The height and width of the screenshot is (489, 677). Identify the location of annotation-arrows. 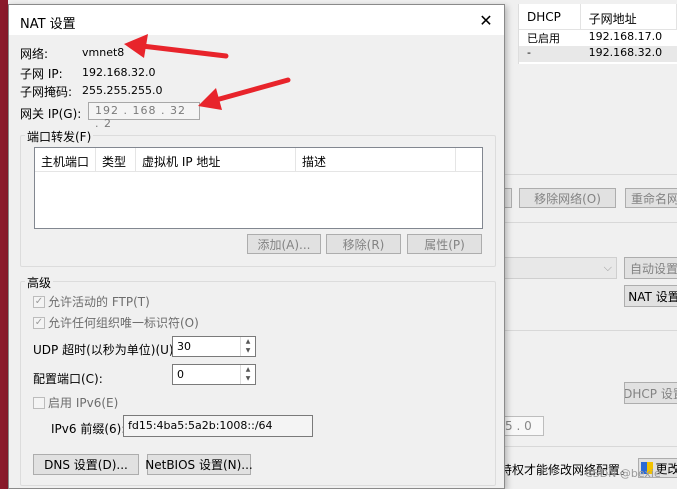
(207, 72).